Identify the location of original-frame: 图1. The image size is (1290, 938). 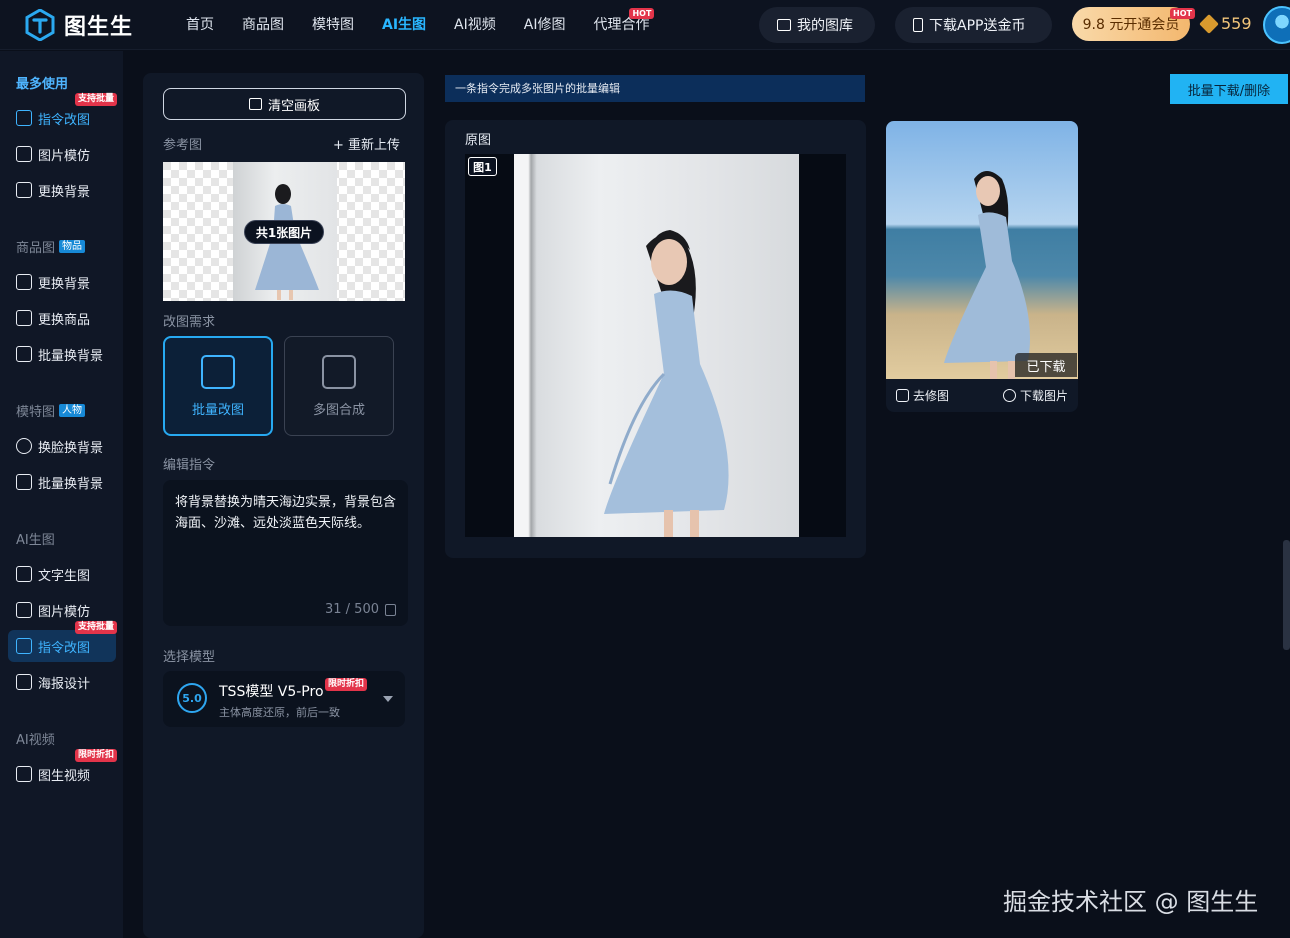
(655, 345).